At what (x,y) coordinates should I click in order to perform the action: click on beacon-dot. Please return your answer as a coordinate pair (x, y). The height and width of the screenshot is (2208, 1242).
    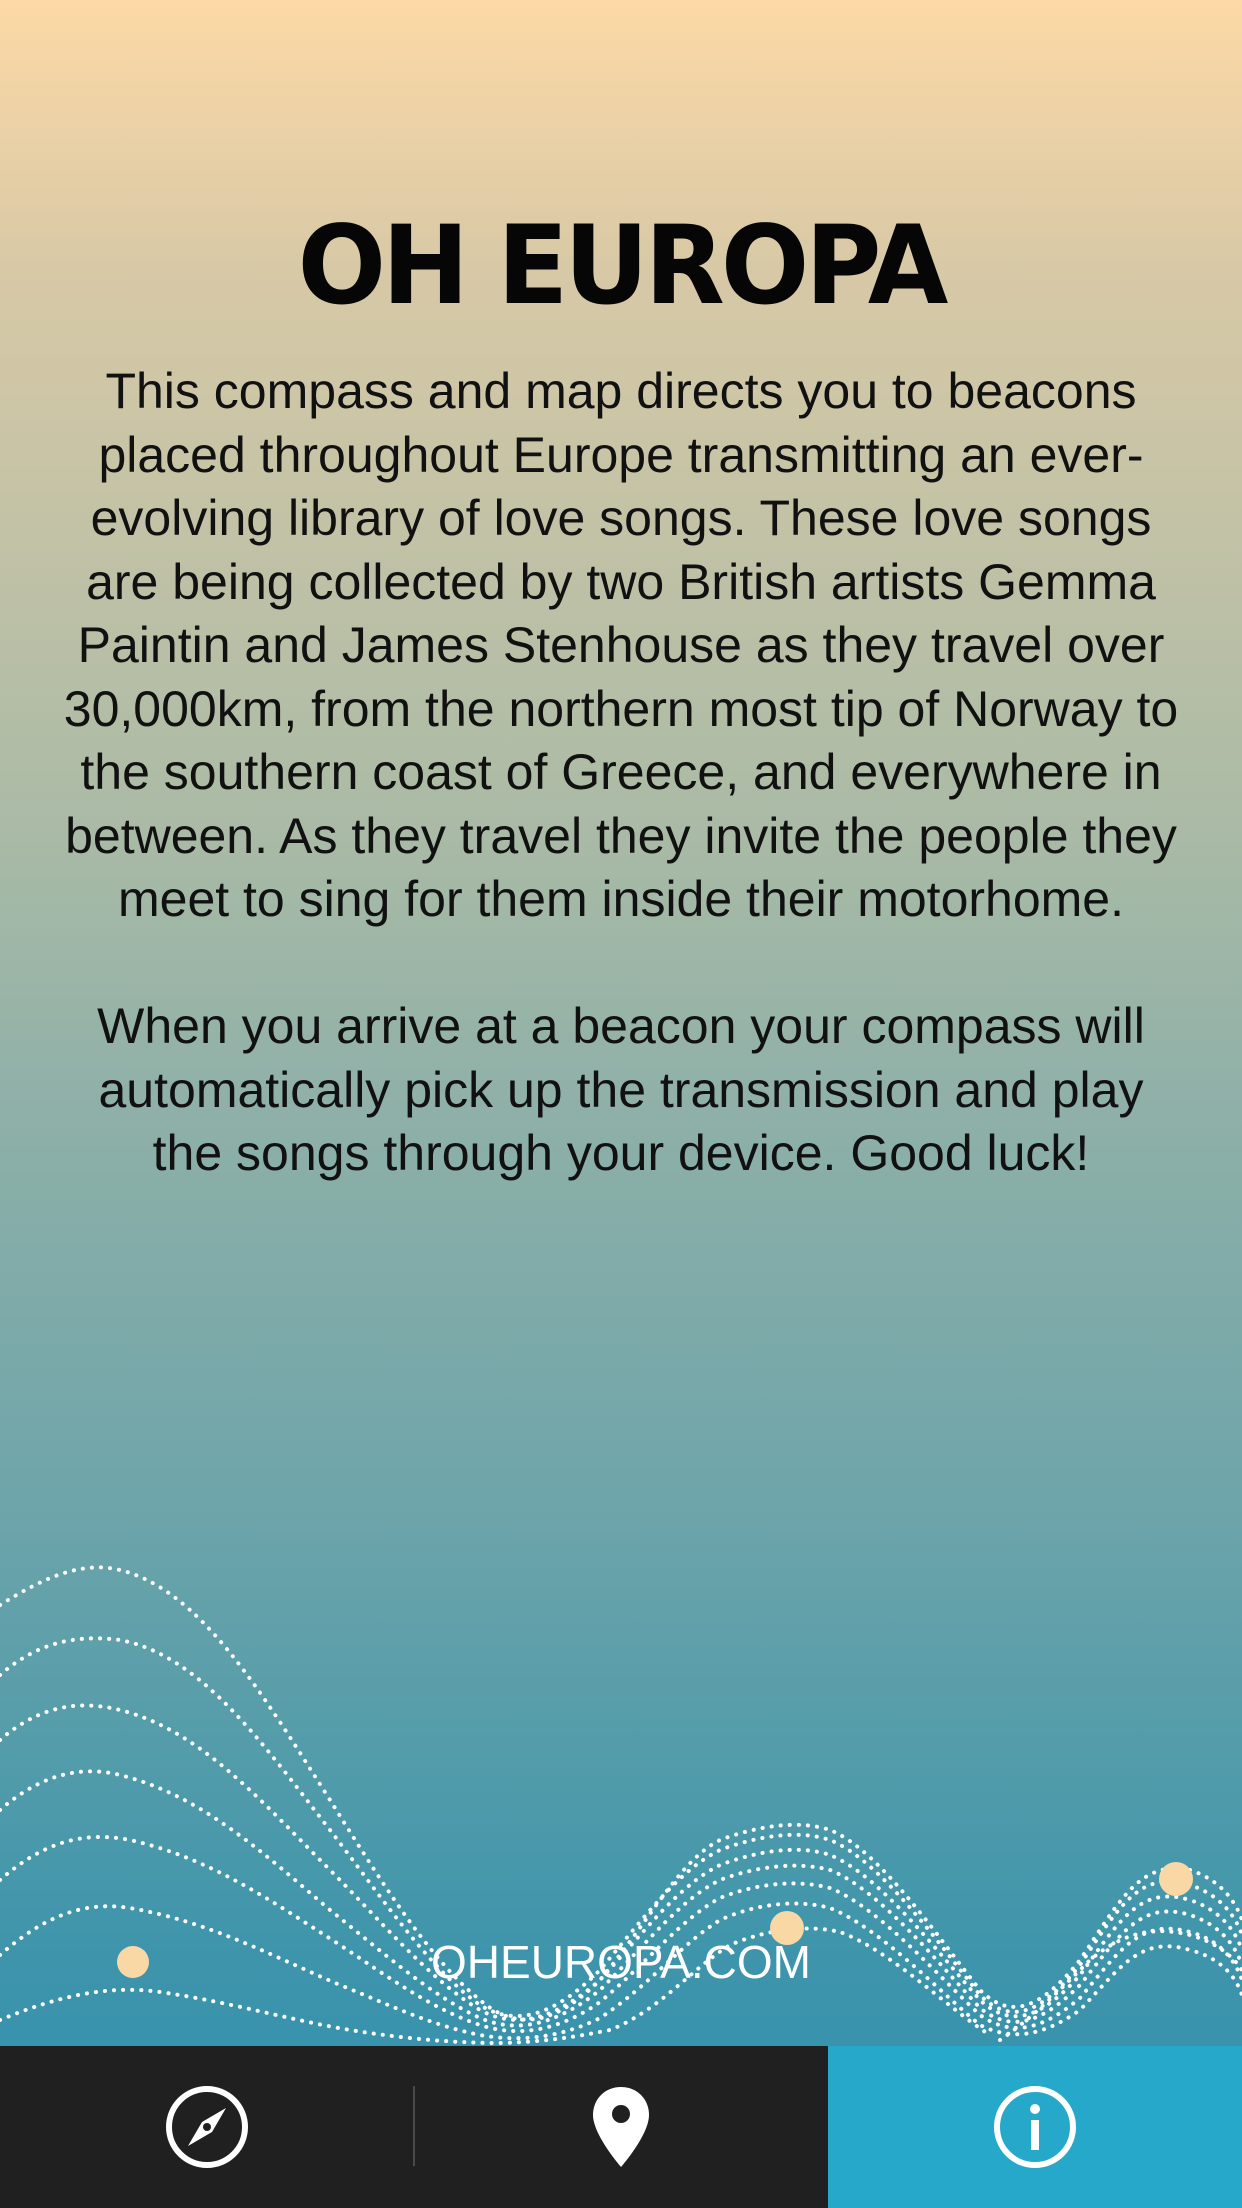
    Looking at the image, I should click on (1176, 1879).